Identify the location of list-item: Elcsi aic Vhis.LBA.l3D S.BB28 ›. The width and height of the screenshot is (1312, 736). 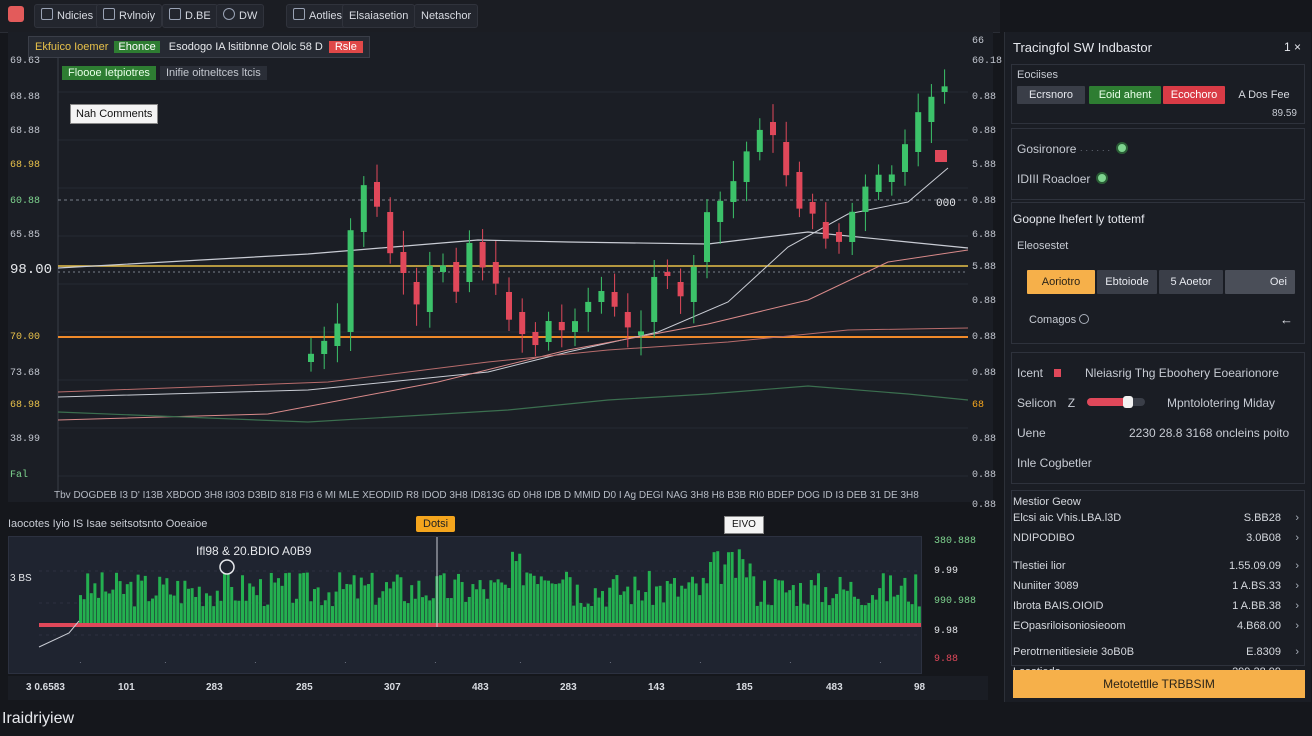
(1158, 518).